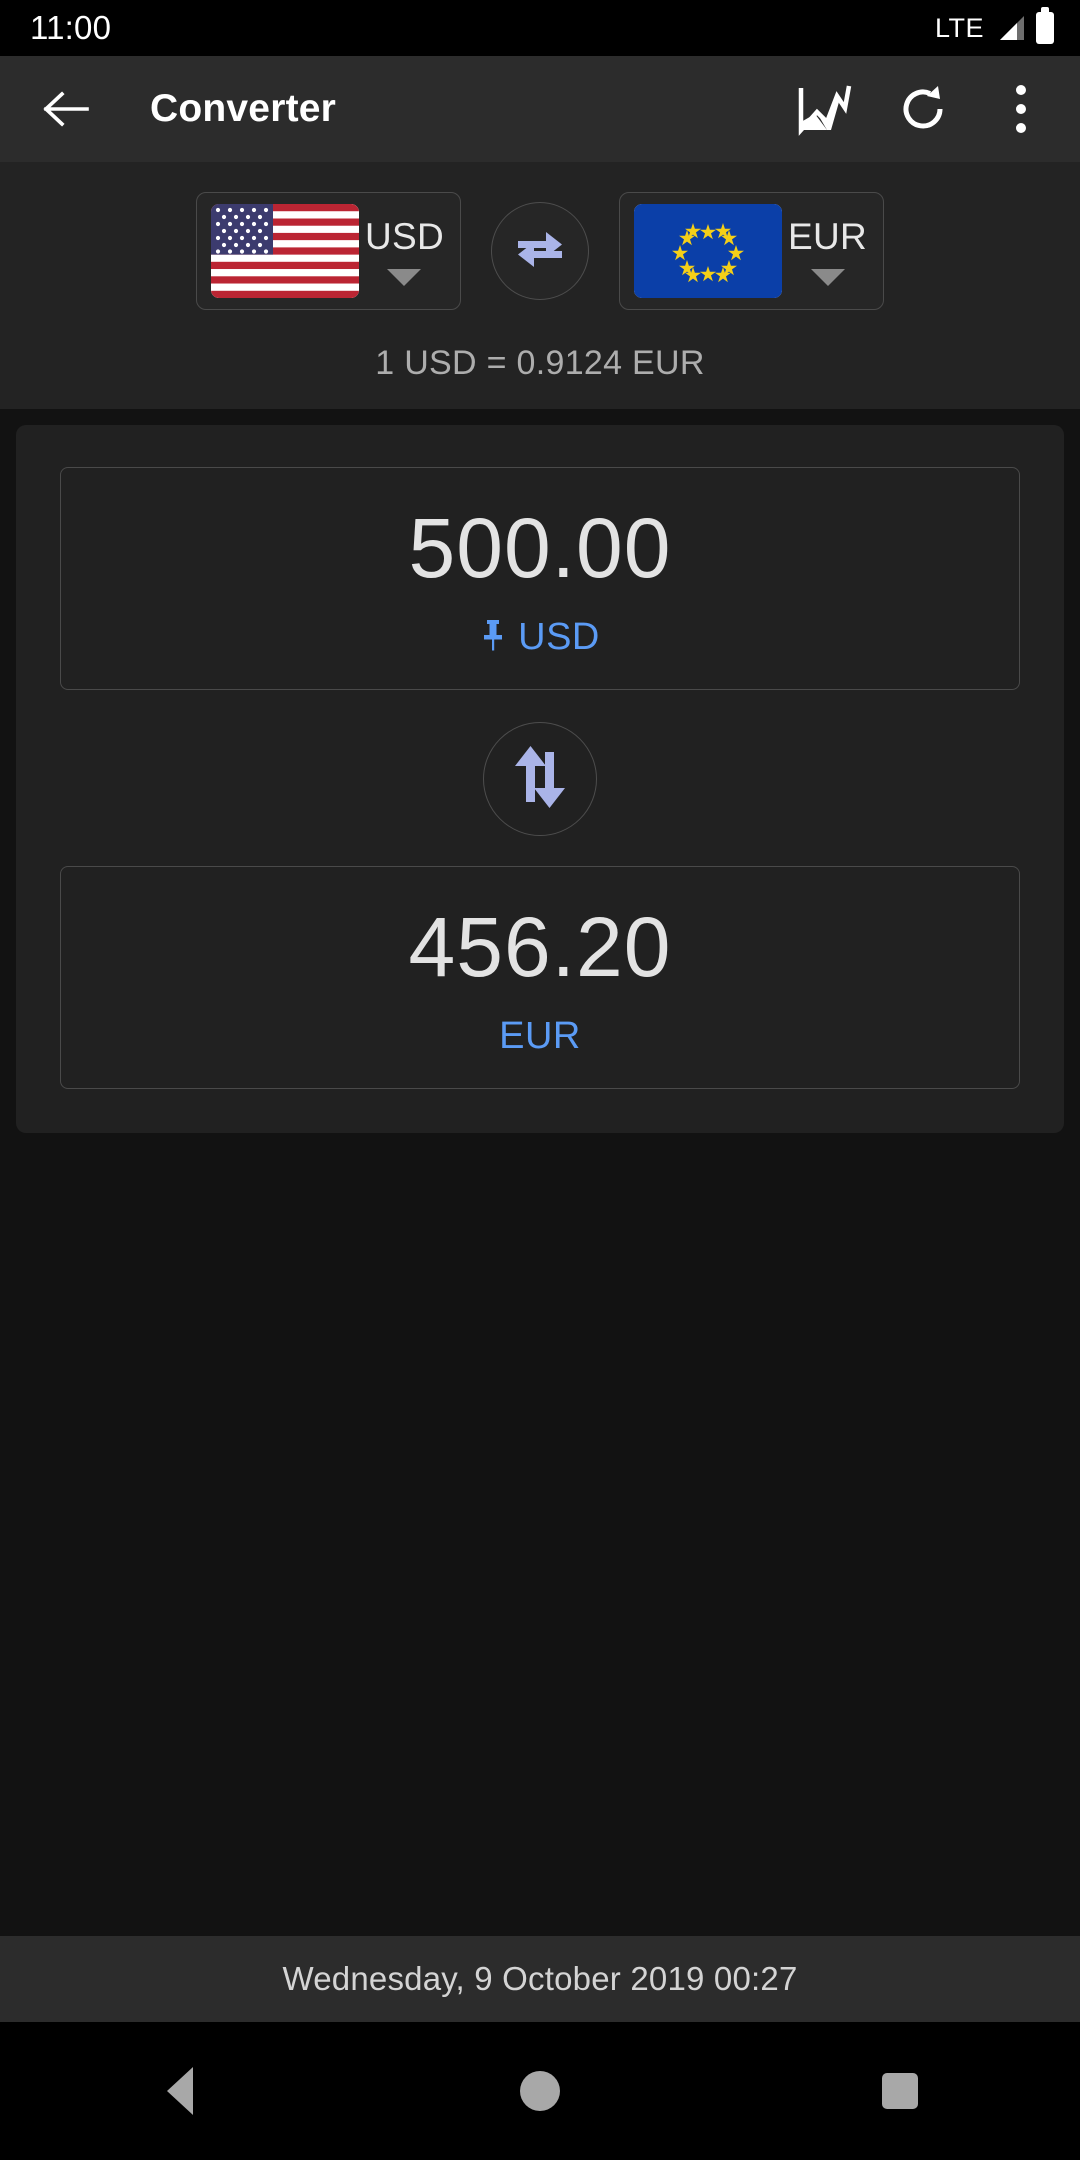 Image resolution: width=1080 pixels, height=2160 pixels. I want to click on nav-recents-icon, so click(900, 2091).